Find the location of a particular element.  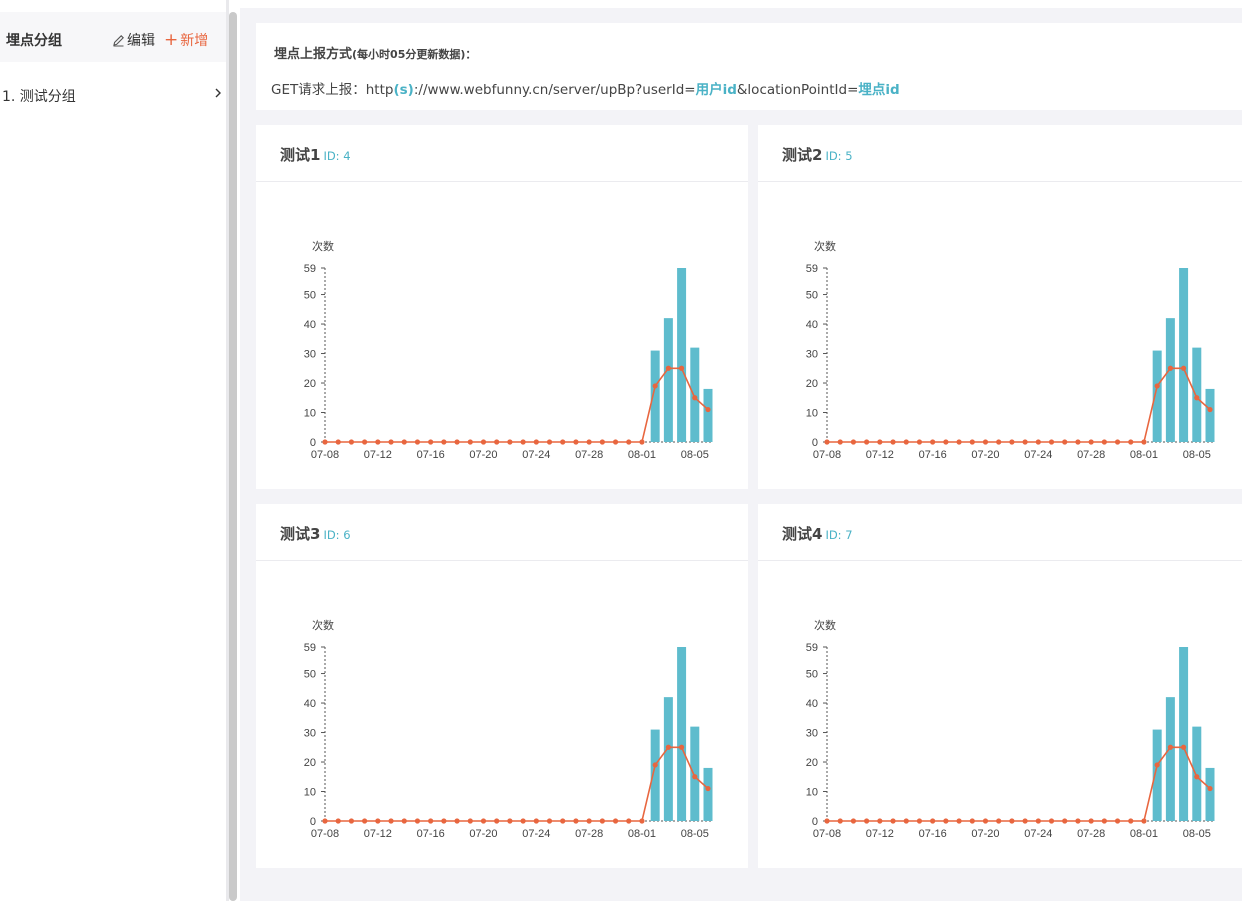

card-header: 测试2 ID: 5 is located at coordinates (1000, 153).